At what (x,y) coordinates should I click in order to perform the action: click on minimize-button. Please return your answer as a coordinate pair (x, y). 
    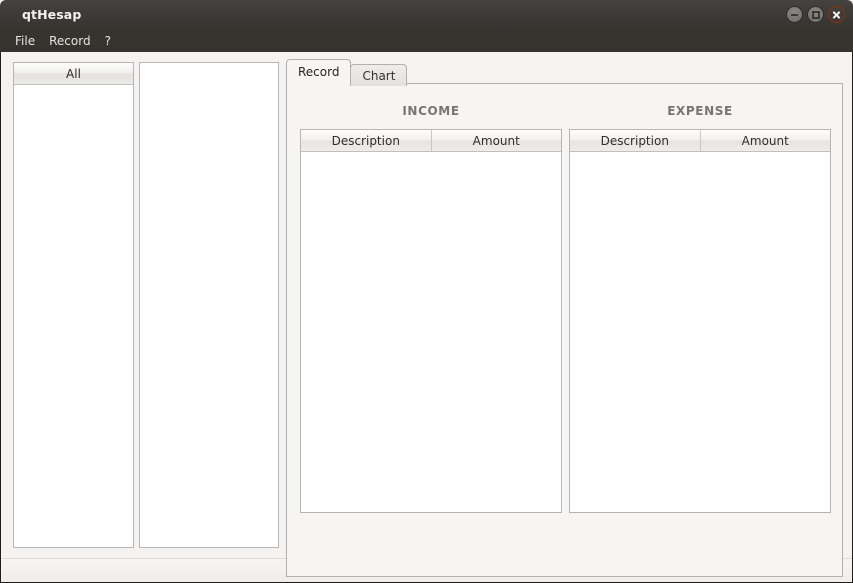
    Looking at the image, I should click on (794, 14).